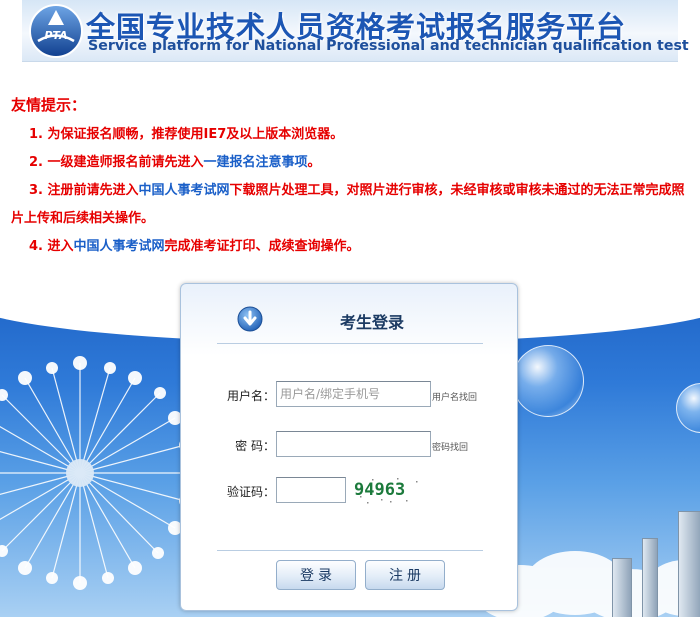  Describe the element at coordinates (350, 550) in the screenshot. I see `login-divider` at that location.